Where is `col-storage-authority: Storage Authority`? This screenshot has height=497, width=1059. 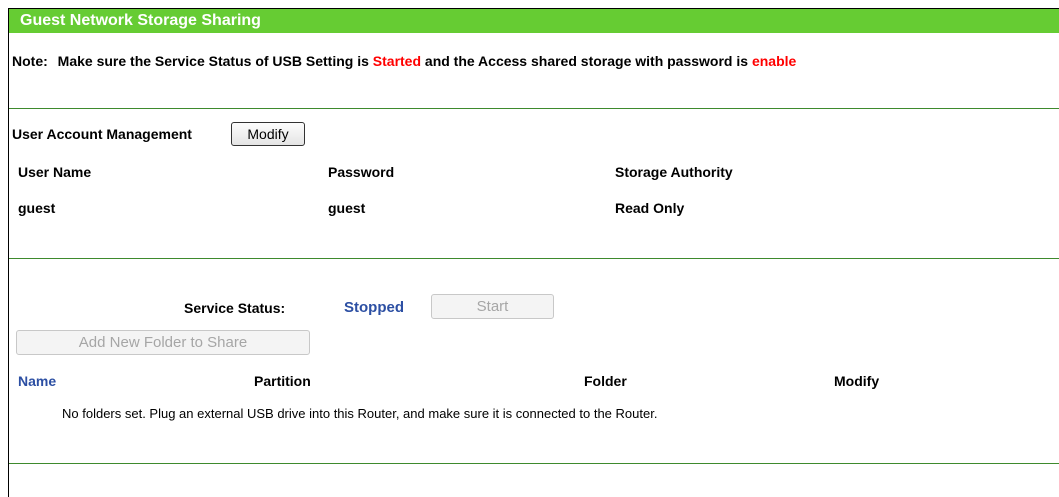
col-storage-authority: Storage Authority is located at coordinates (674, 172).